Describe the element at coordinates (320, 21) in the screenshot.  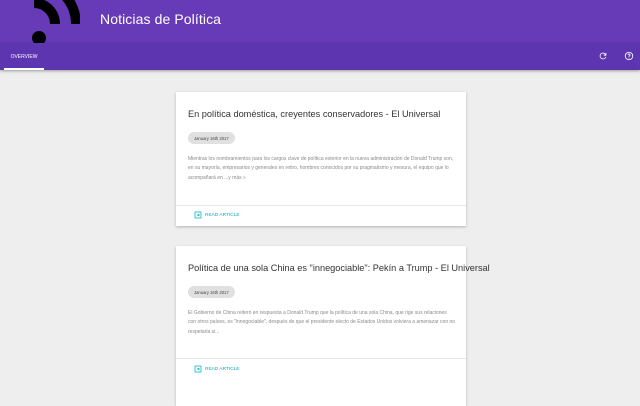
I see `header-top-bar: Noticias de Política` at that location.